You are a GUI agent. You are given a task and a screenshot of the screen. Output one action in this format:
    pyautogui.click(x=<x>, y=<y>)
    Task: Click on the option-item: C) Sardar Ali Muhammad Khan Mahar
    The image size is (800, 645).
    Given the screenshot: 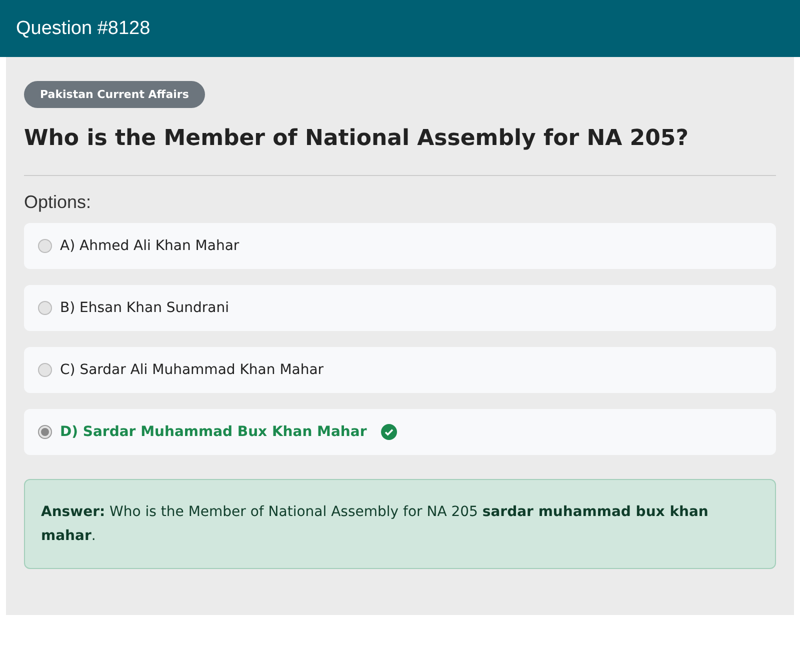 What is the action you would take?
    pyautogui.click(x=400, y=370)
    